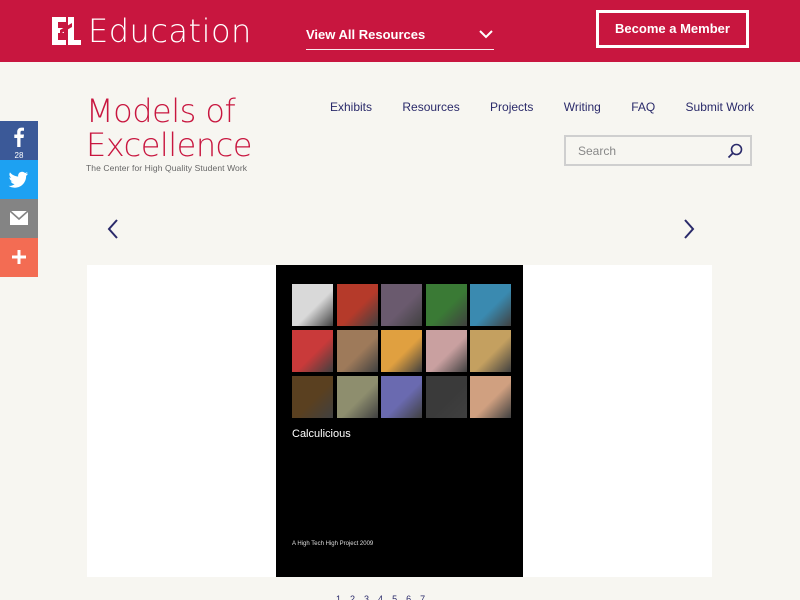 The image size is (800, 600). What do you see at coordinates (366, 34) in the screenshot?
I see `resources-dropdown-label: View All Resources` at bounding box center [366, 34].